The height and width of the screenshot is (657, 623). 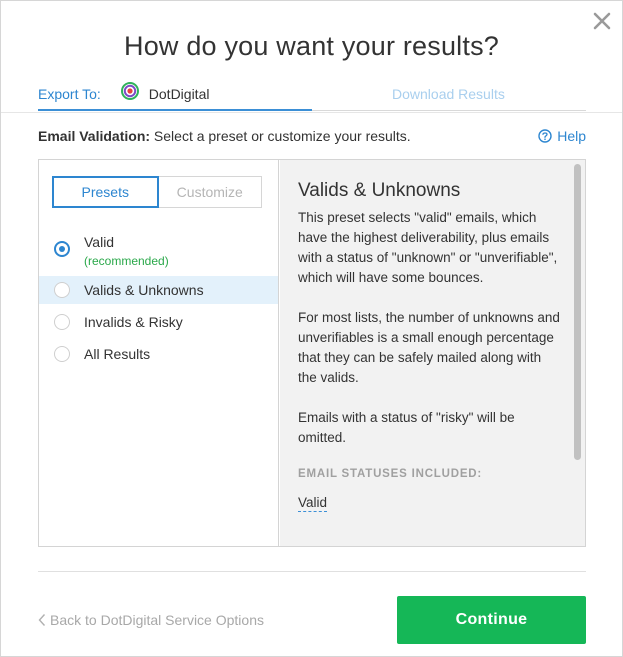 What do you see at coordinates (62, 249) in the screenshot?
I see `radio-valid` at bounding box center [62, 249].